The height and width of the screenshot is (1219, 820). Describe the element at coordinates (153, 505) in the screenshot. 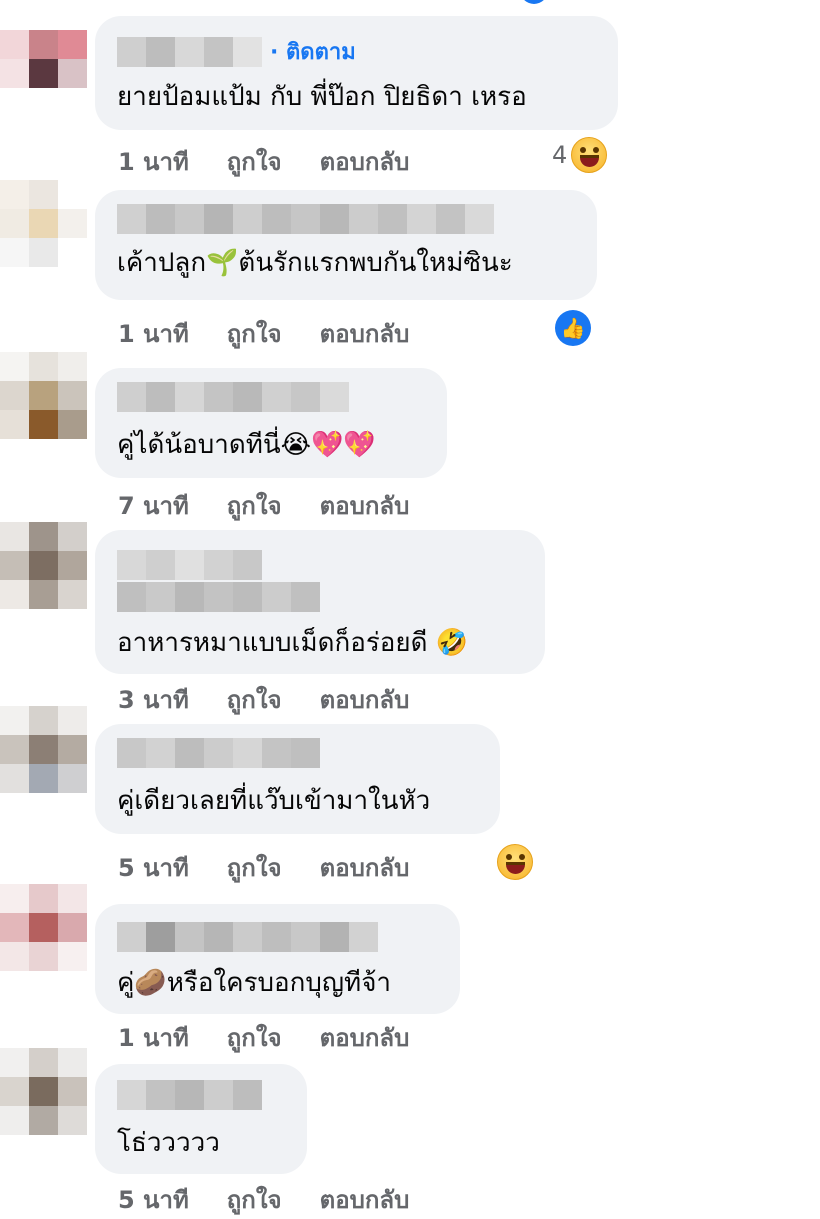

I see `comment-time: 7 นาที` at that location.